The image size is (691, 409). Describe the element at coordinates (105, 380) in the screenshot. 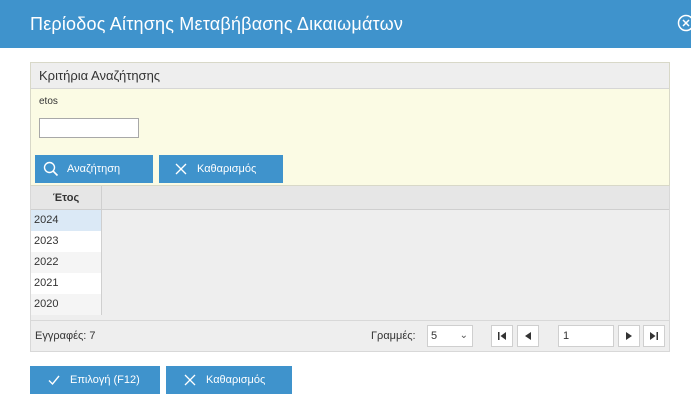

I see `select-button-label: Επιλογή (F12)` at that location.